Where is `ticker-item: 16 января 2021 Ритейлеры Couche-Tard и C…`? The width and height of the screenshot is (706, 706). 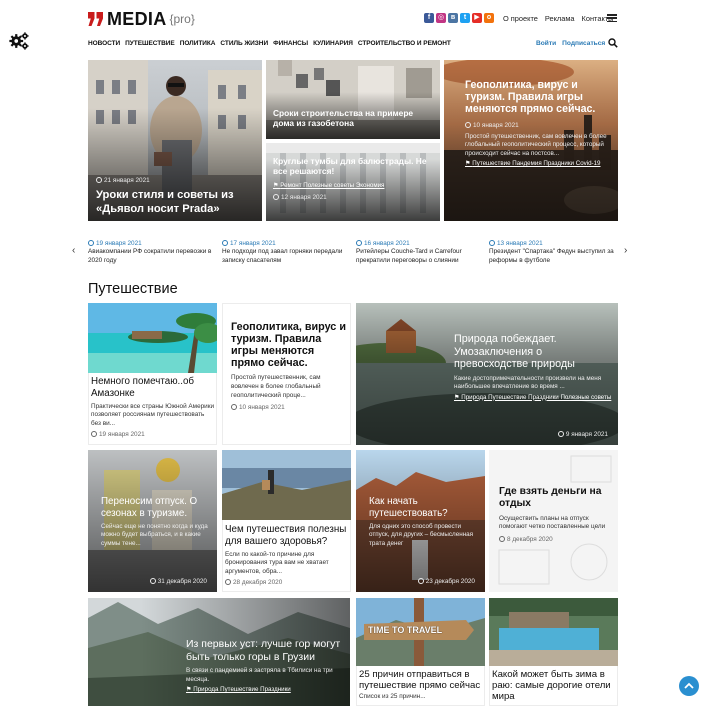
ticker-item: 16 января 2021 Ритейлеры Couche-Tard и C… is located at coordinates (423, 252).